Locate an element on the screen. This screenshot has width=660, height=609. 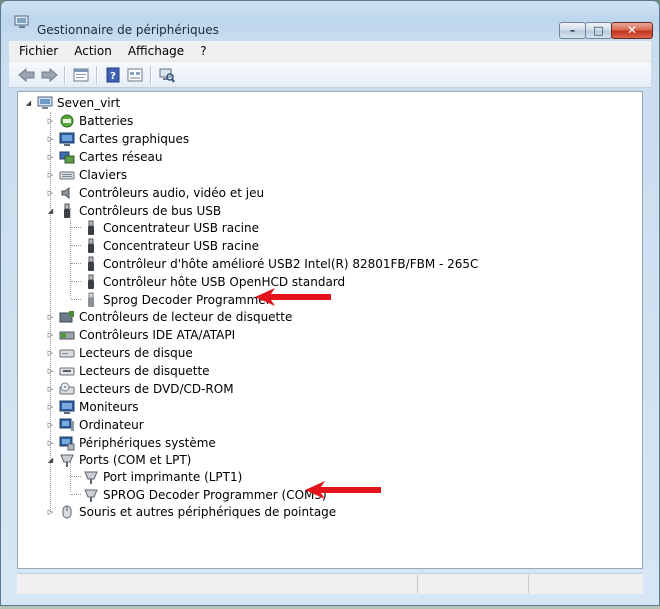
back-icon is located at coordinates (26, 74).